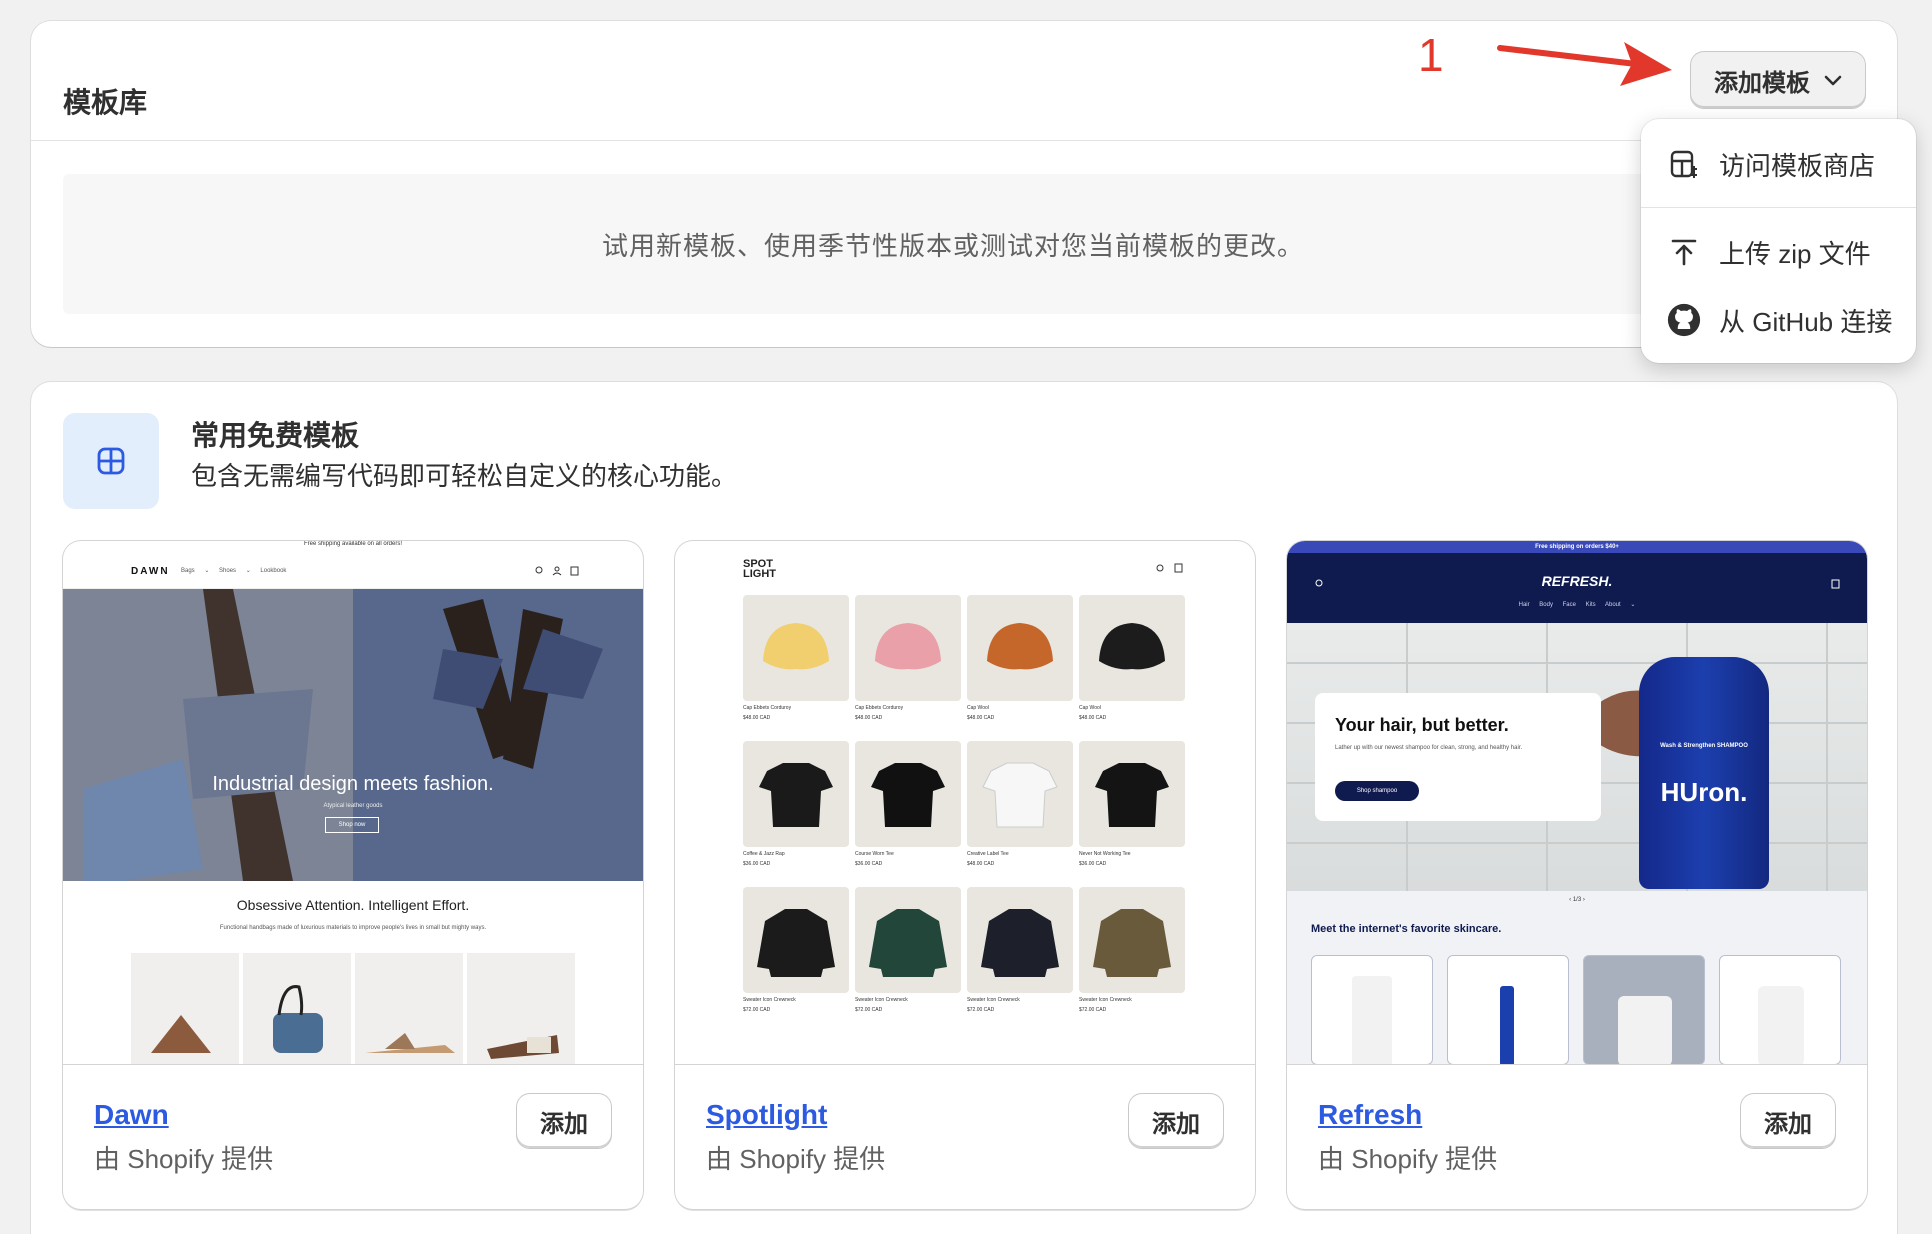  What do you see at coordinates (1105, 854) in the screenshot?
I see `preview-product-name: Never Not Working Tee` at bounding box center [1105, 854].